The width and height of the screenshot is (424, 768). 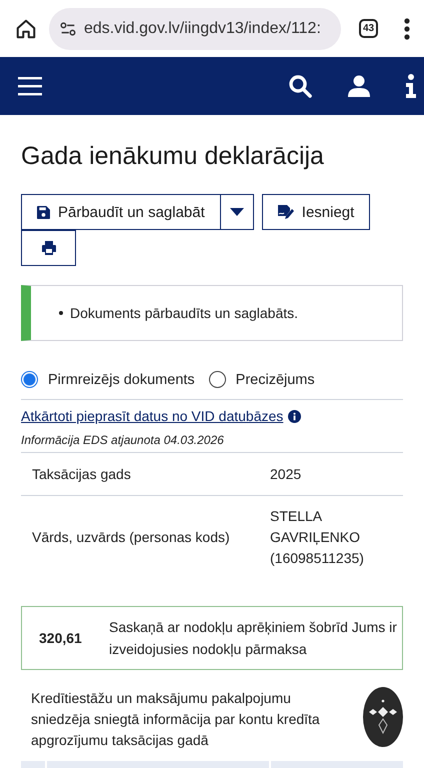 I want to click on radio-label: Pirmreizējs dokuments, so click(x=121, y=380).